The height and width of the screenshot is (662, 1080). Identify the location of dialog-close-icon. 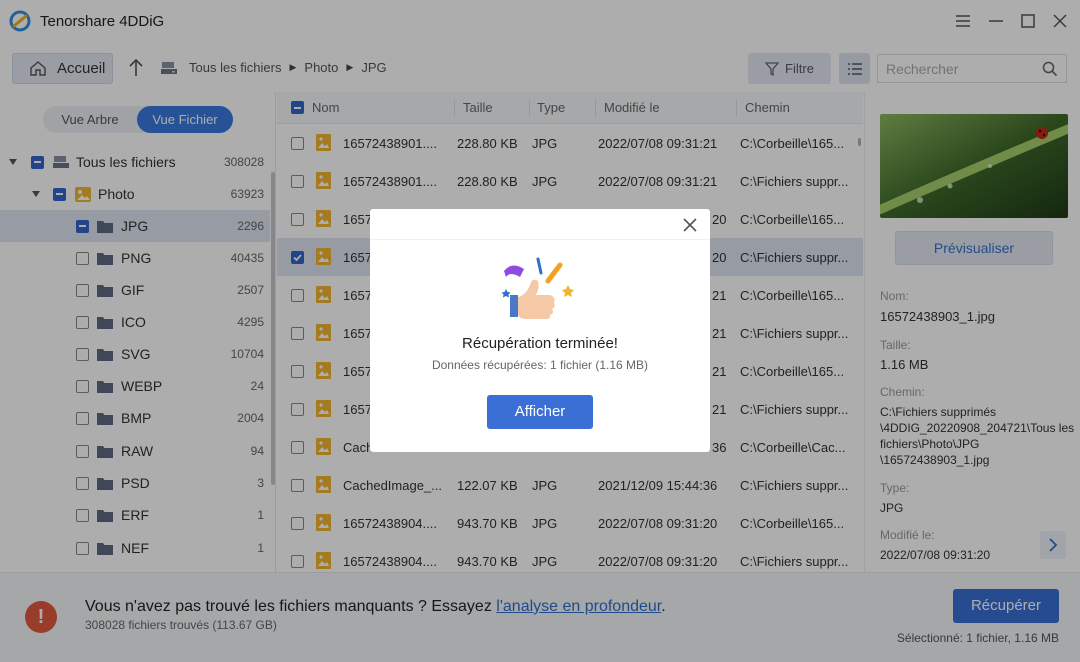
(690, 225).